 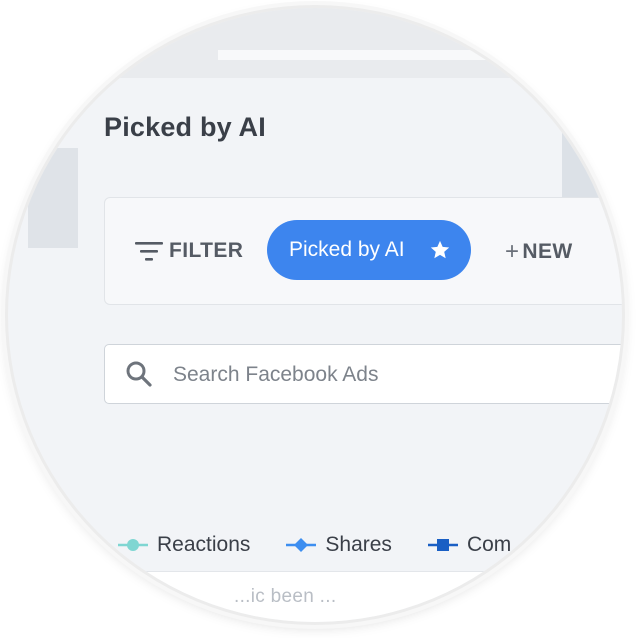 I want to click on blurred-top-bar-highlight, so click(x=383, y=55).